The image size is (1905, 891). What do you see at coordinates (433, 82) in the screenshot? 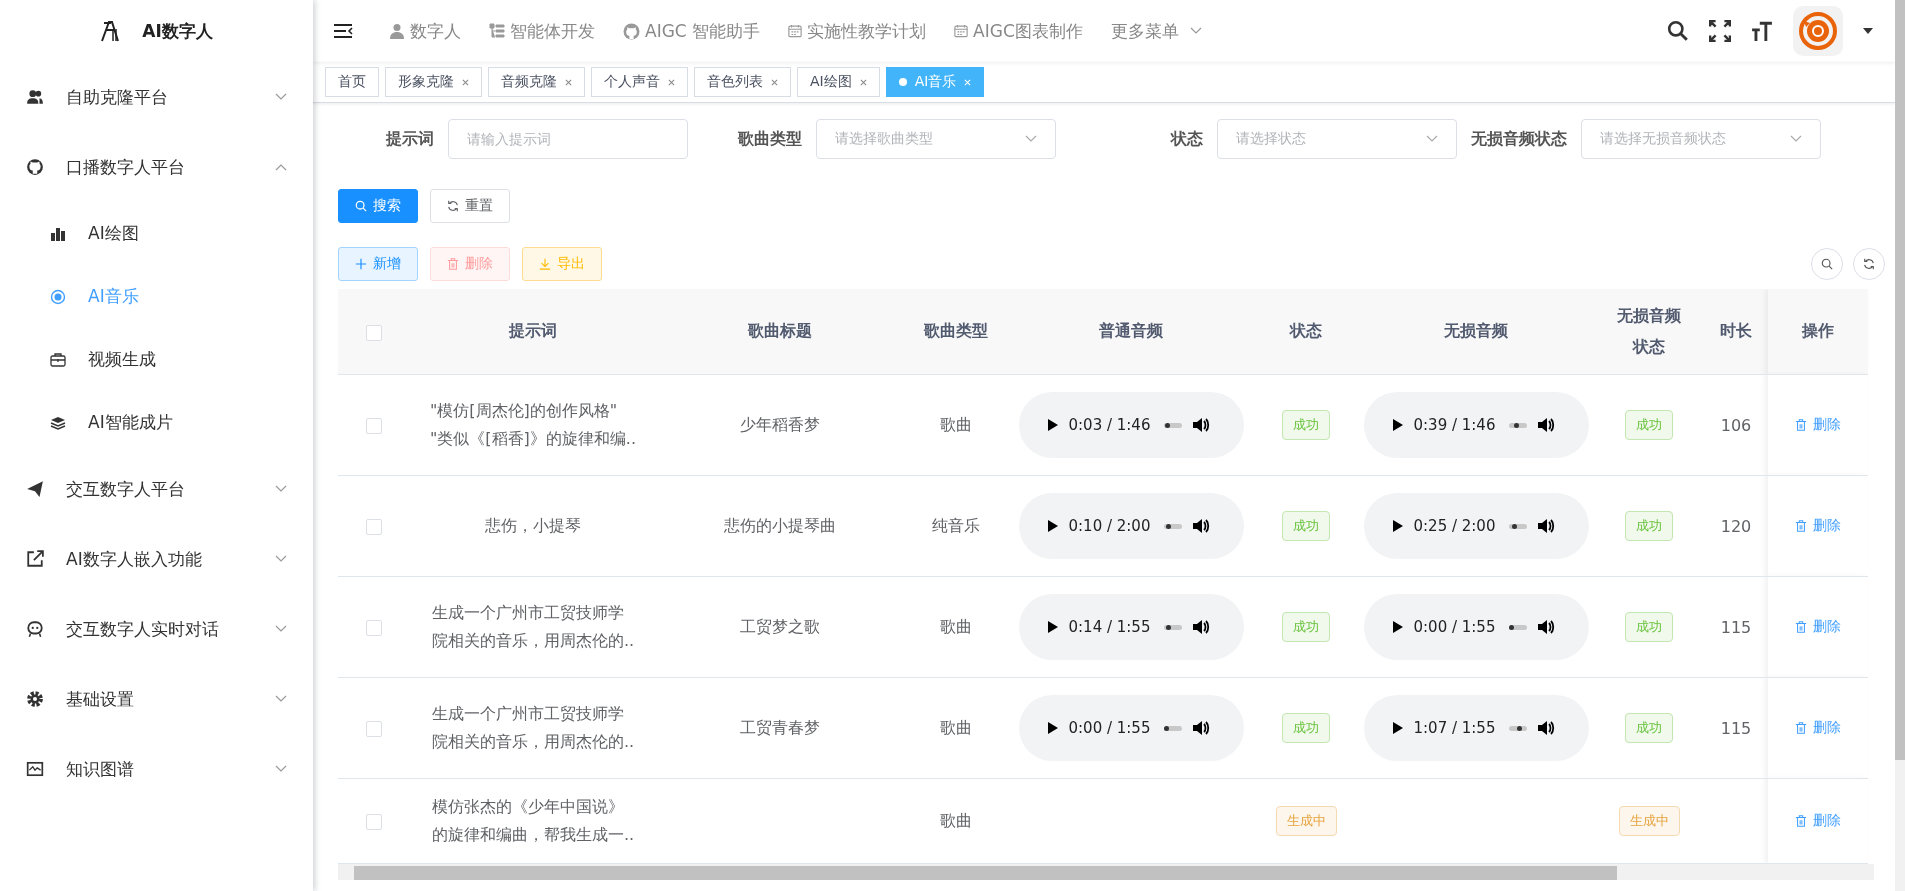
I see `page-tab: 形象克隆` at bounding box center [433, 82].